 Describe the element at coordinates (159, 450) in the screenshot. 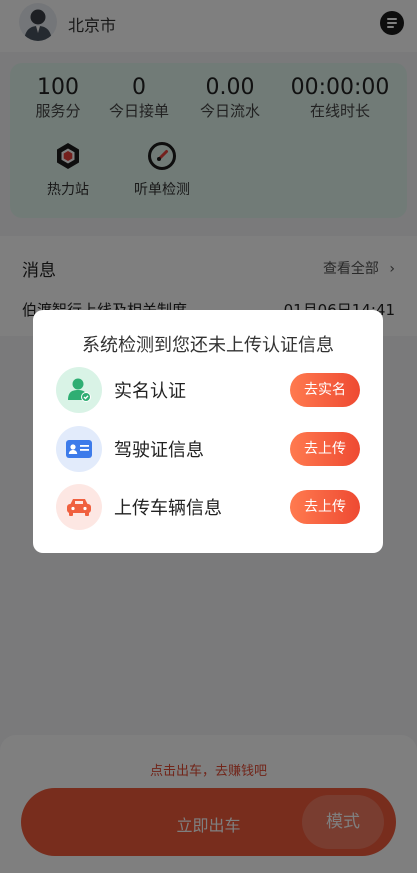

I see `row-label: 驾驶证信息` at that location.